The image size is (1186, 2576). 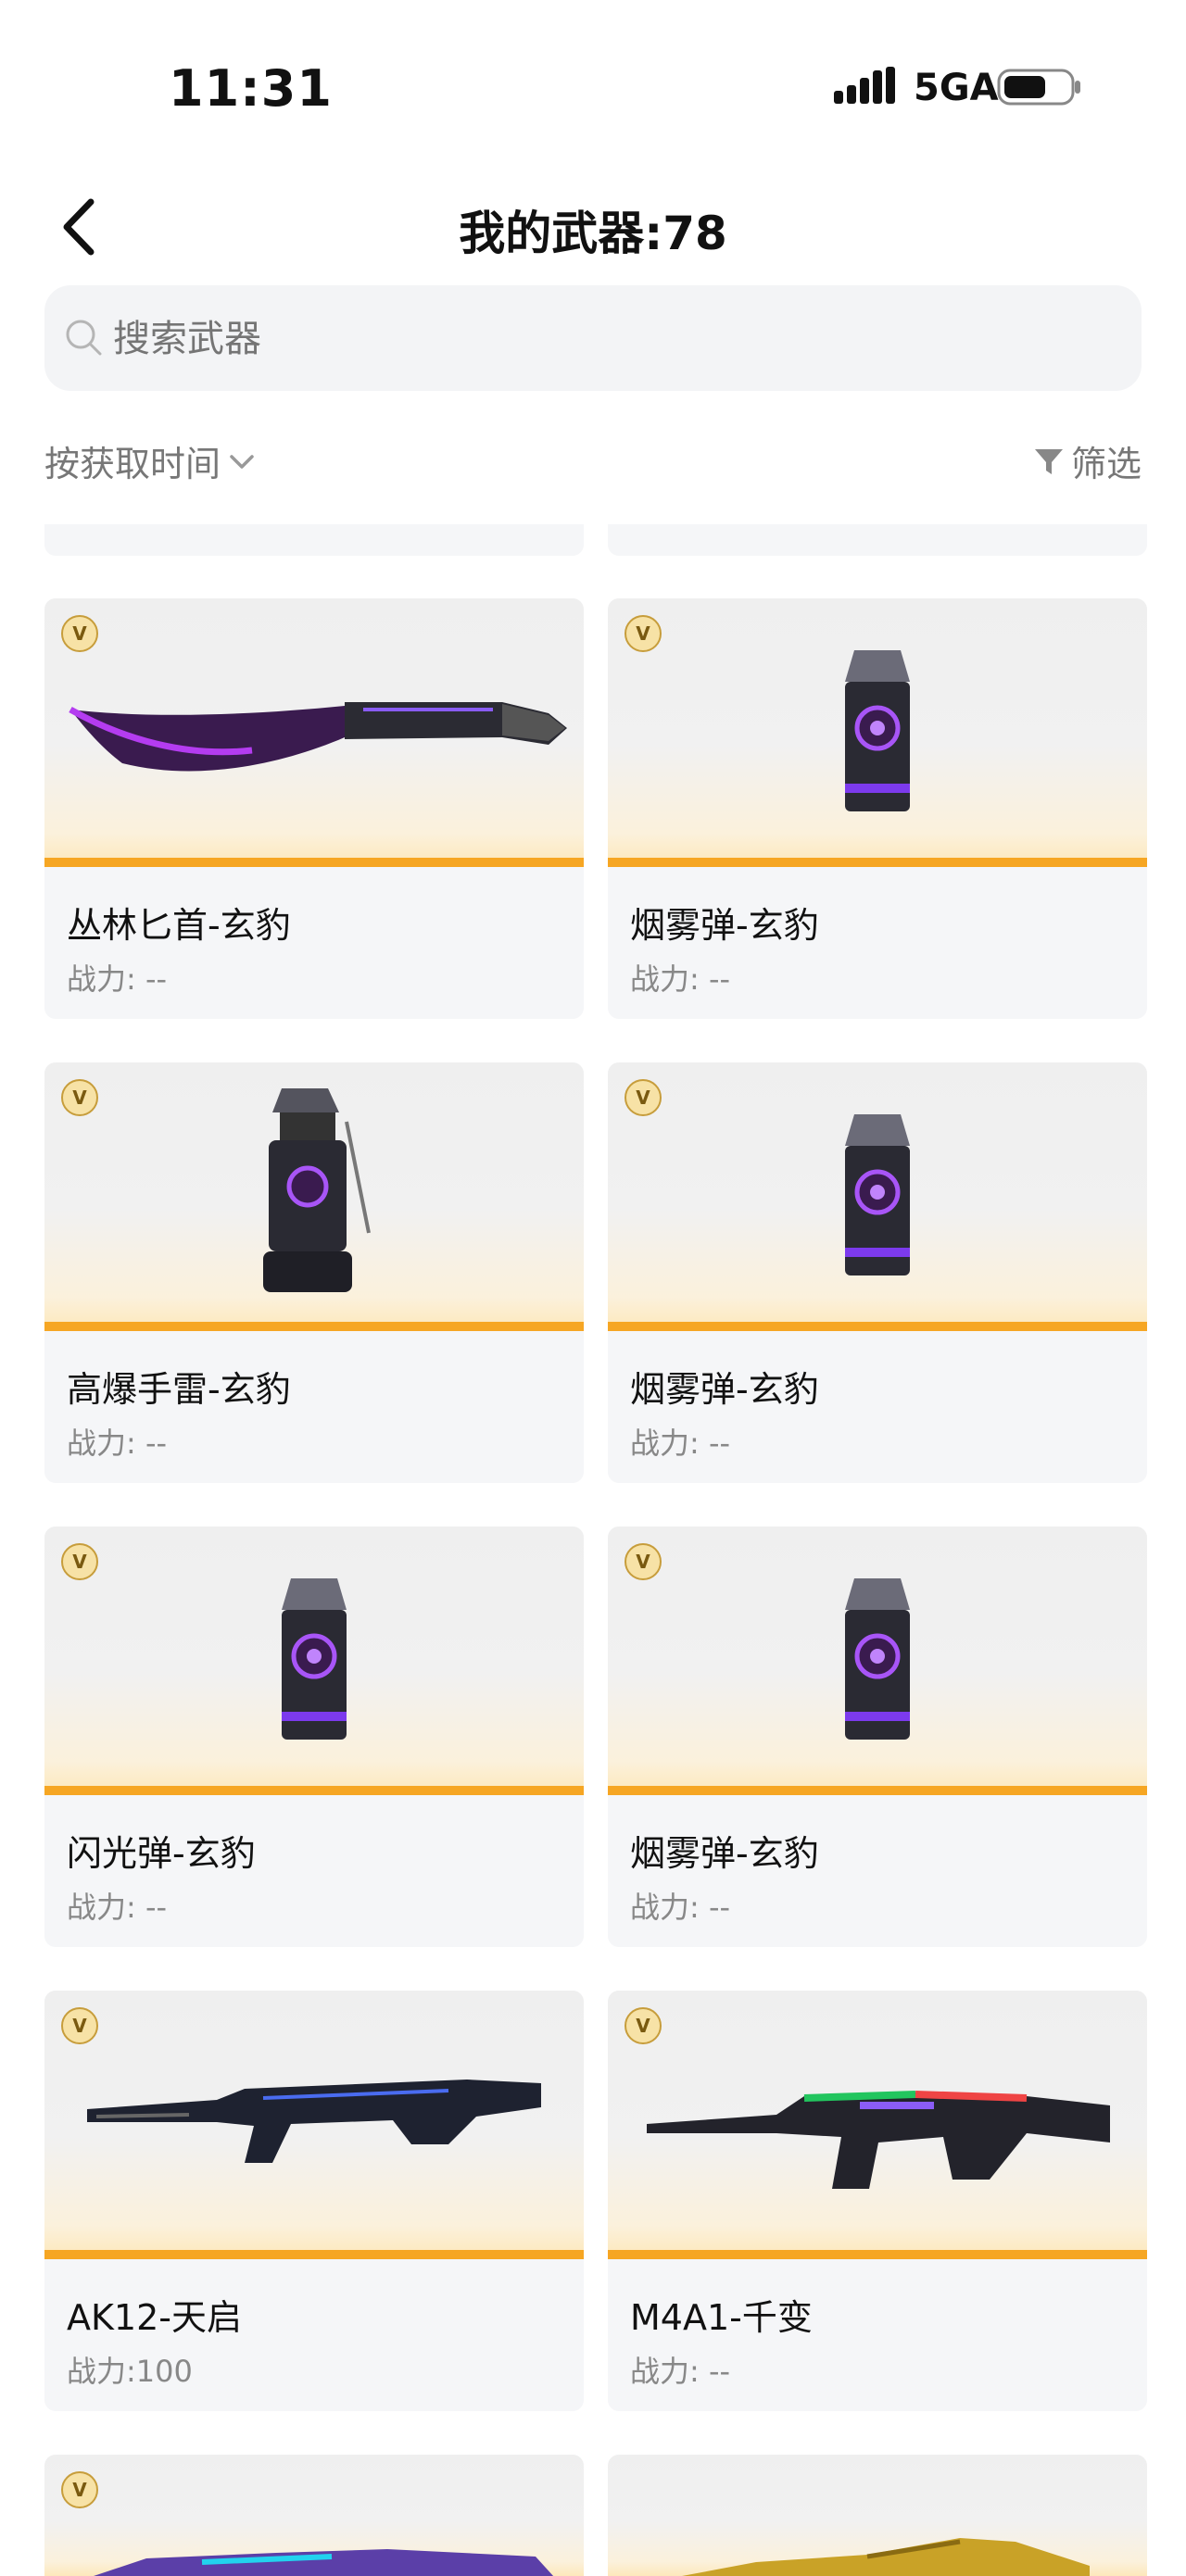 I want to click on weapon-card: V M4A1-千变 战力: --, so click(x=877, y=2201).